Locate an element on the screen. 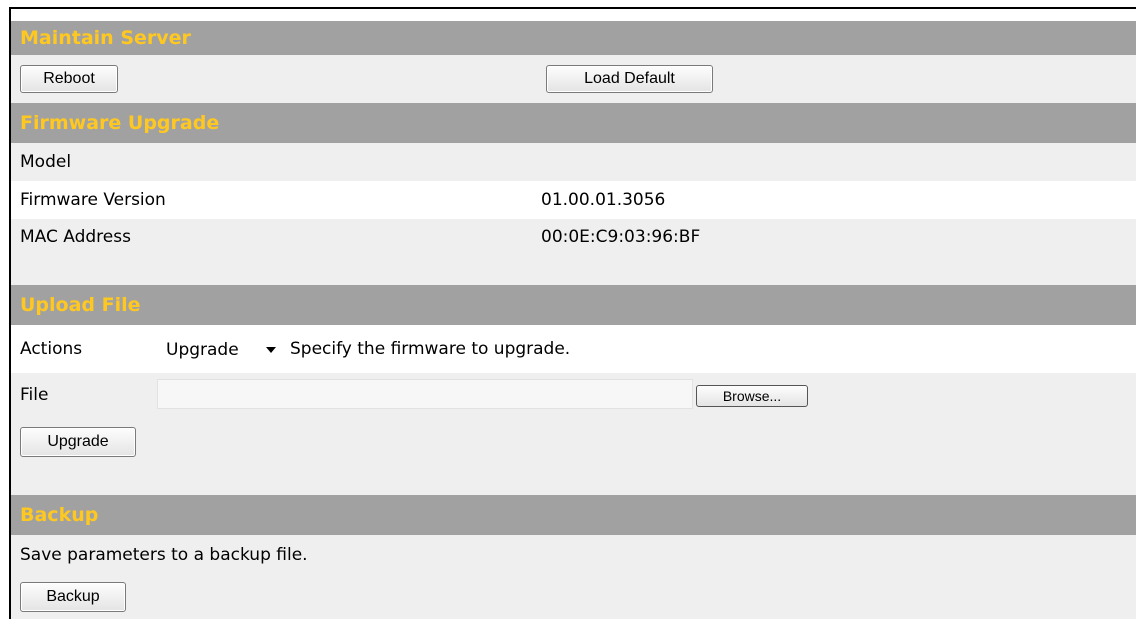  model-row: Model is located at coordinates (573, 162).